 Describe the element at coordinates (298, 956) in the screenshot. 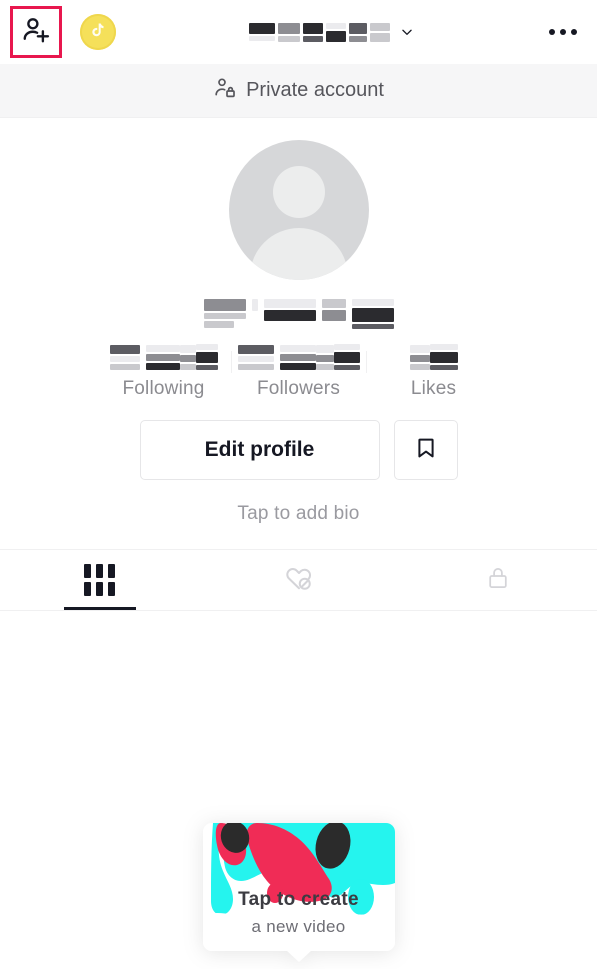

I see `tooltip-arrow` at that location.